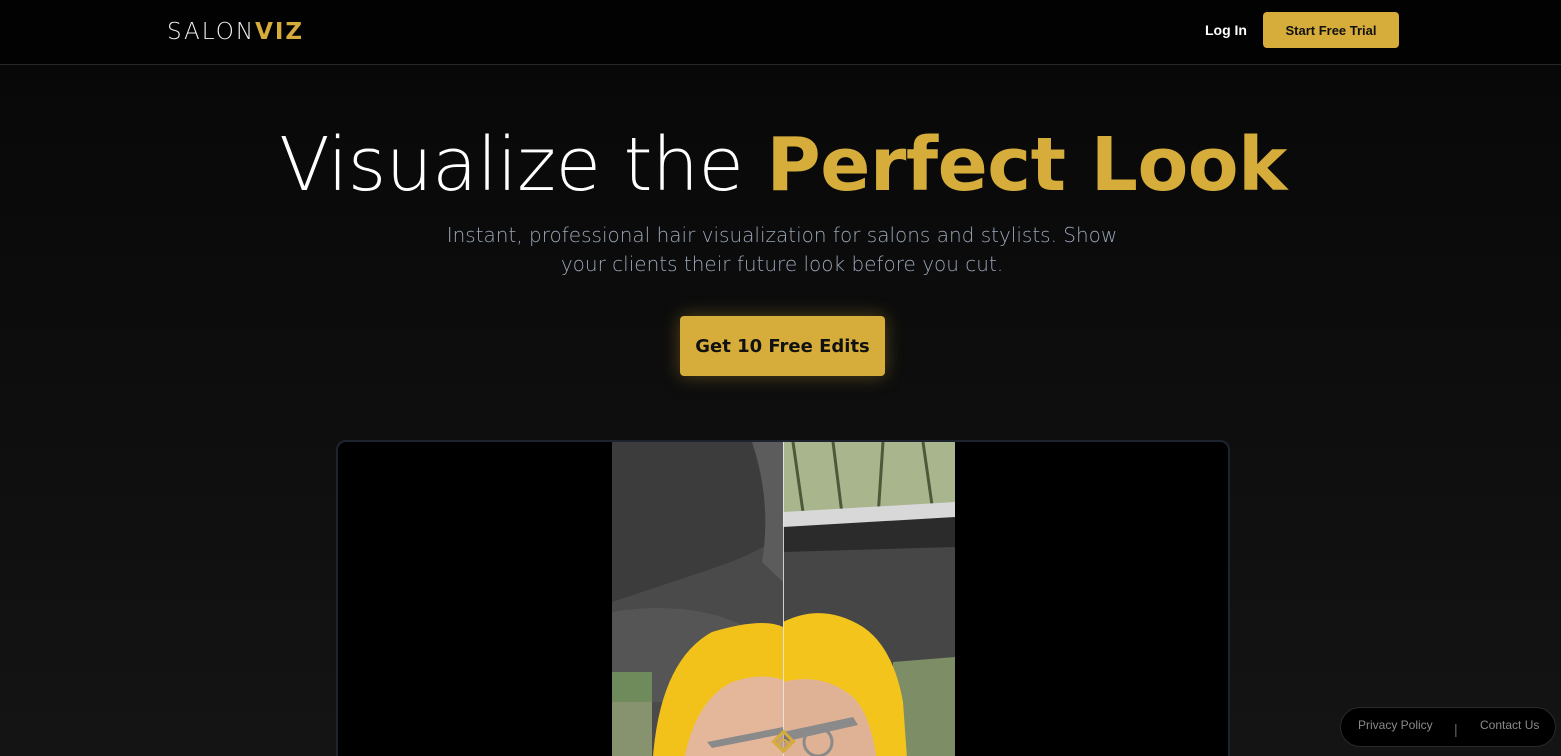  Describe the element at coordinates (1448, 727) in the screenshot. I see `footer-links: Privacy Policy | Contact Us` at that location.